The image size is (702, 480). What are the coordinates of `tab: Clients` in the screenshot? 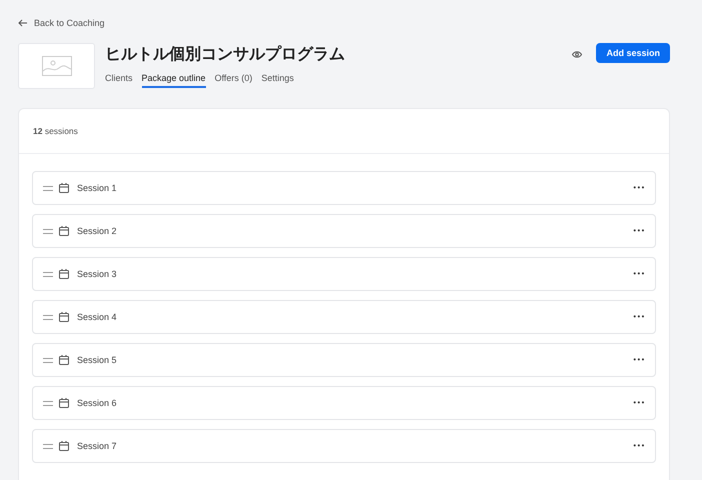 It's located at (119, 80).